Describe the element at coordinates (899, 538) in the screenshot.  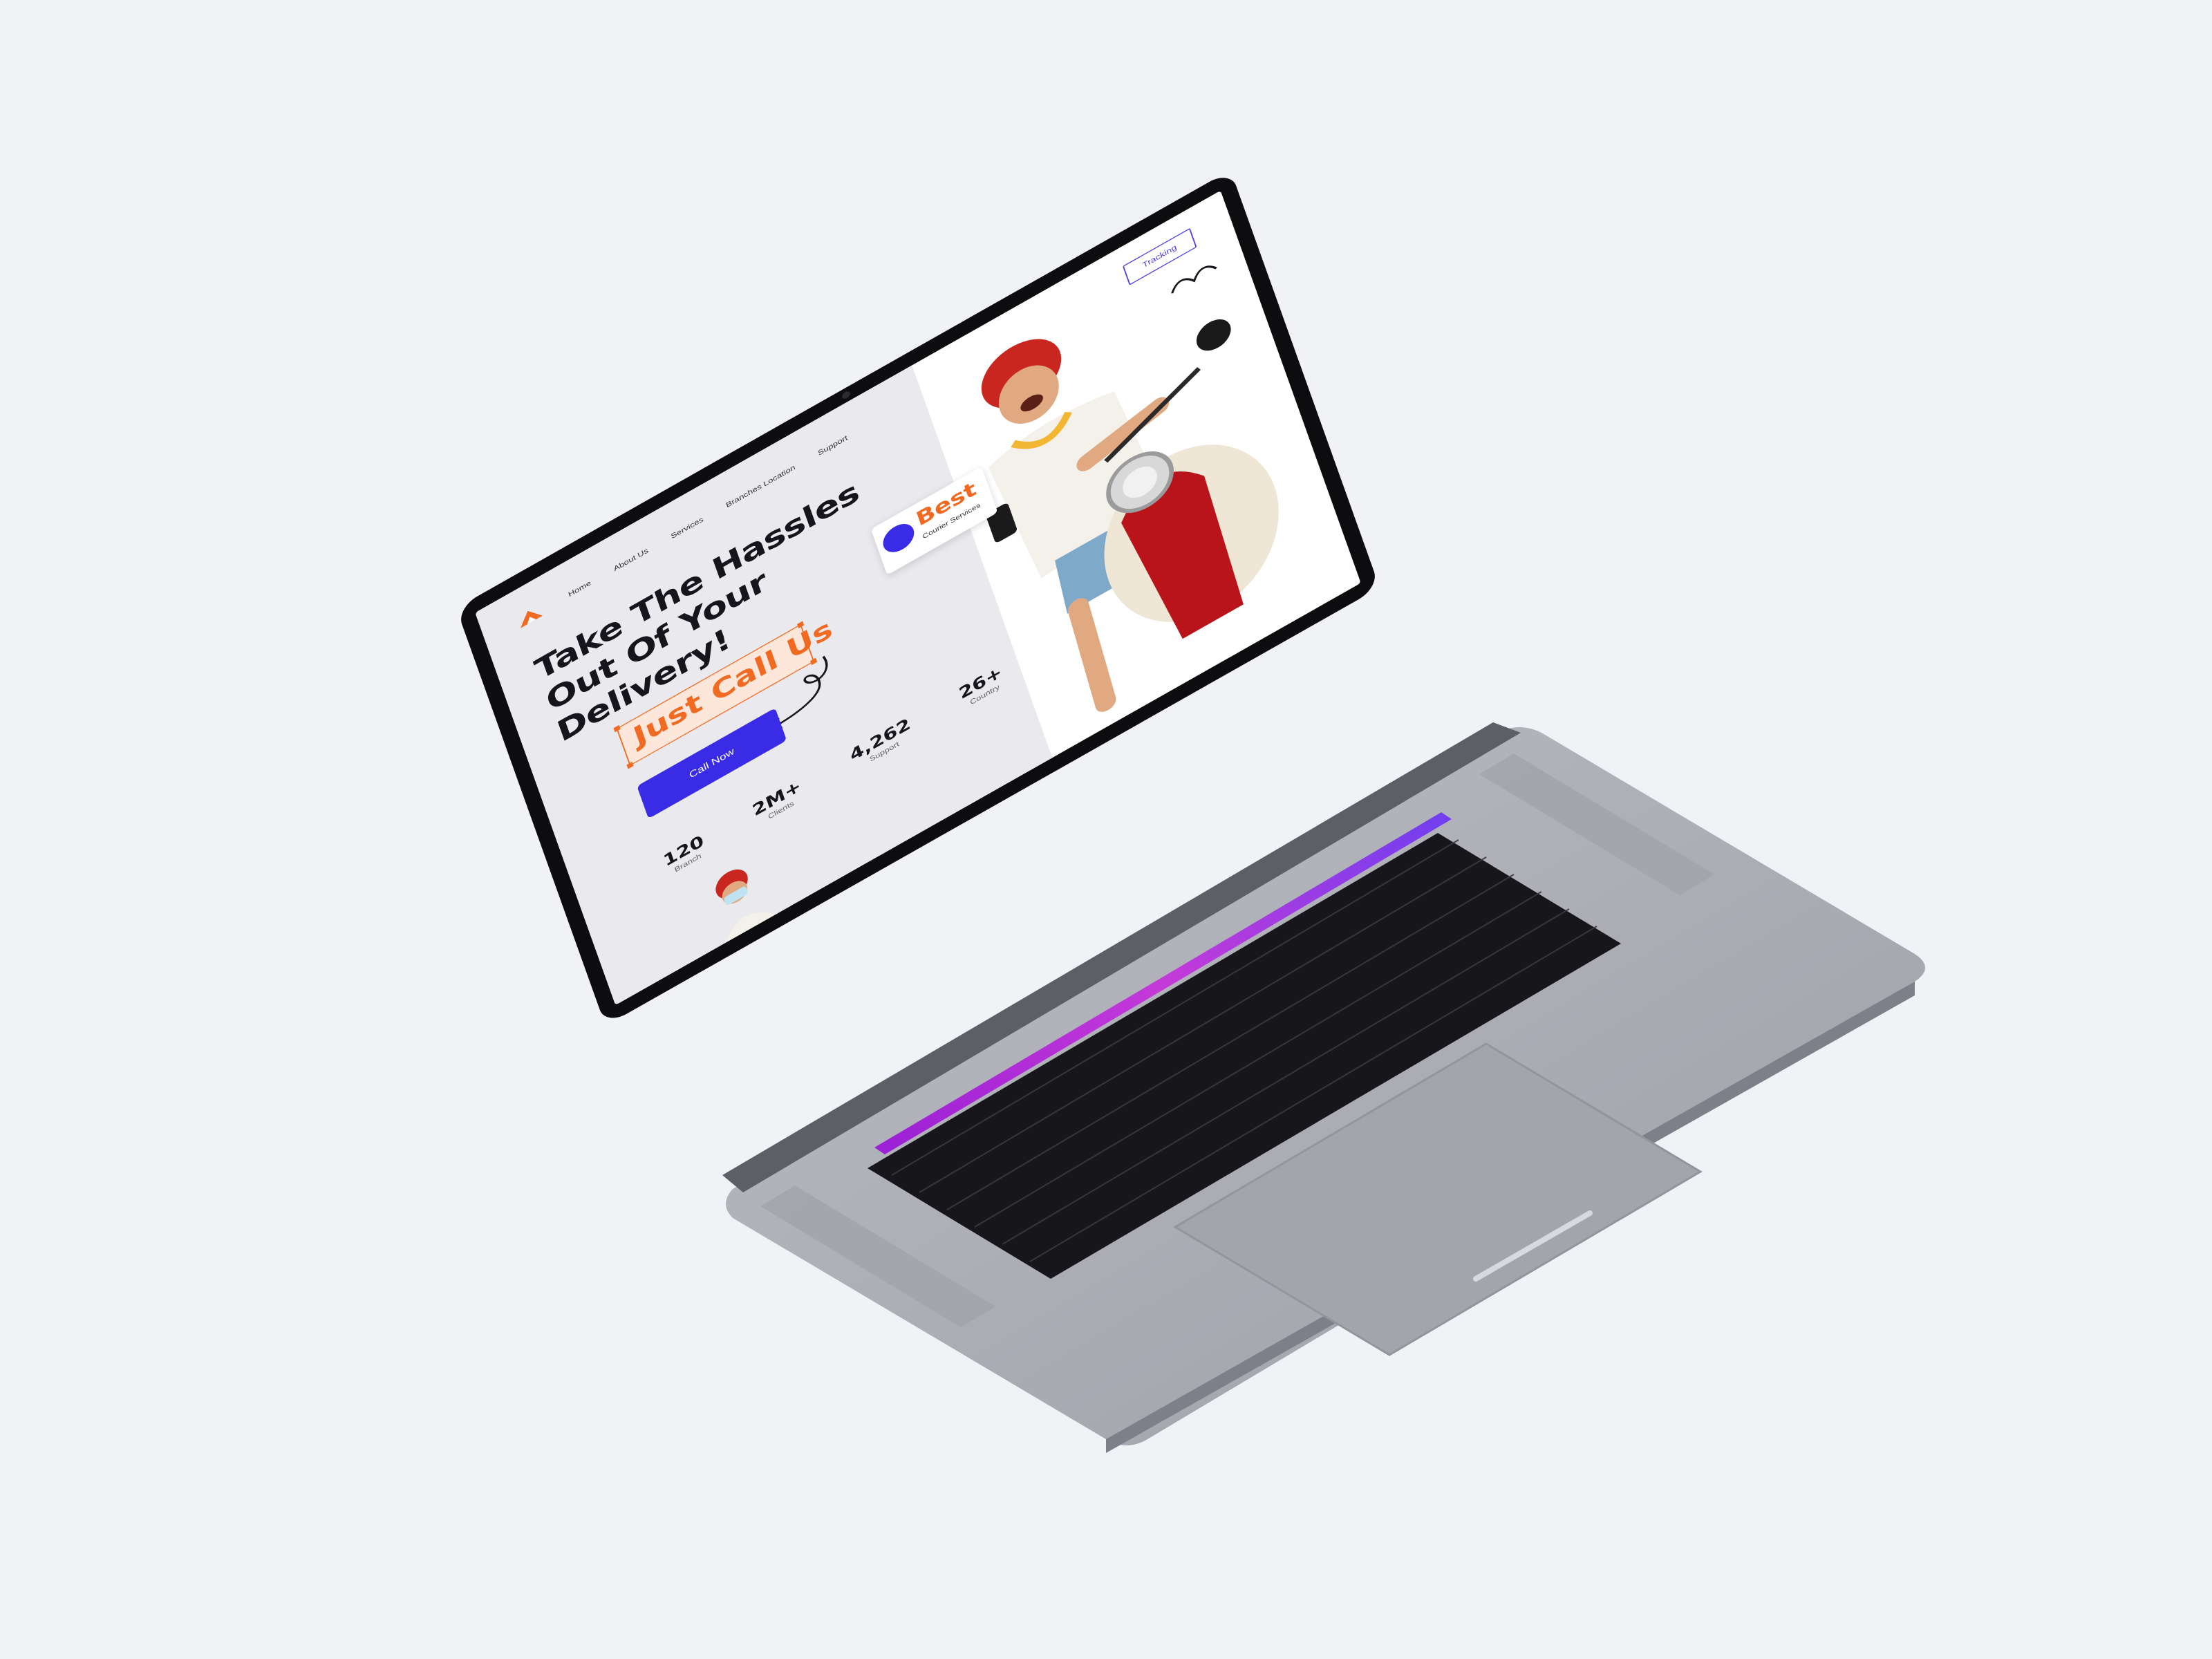
I see `medal-icon` at that location.